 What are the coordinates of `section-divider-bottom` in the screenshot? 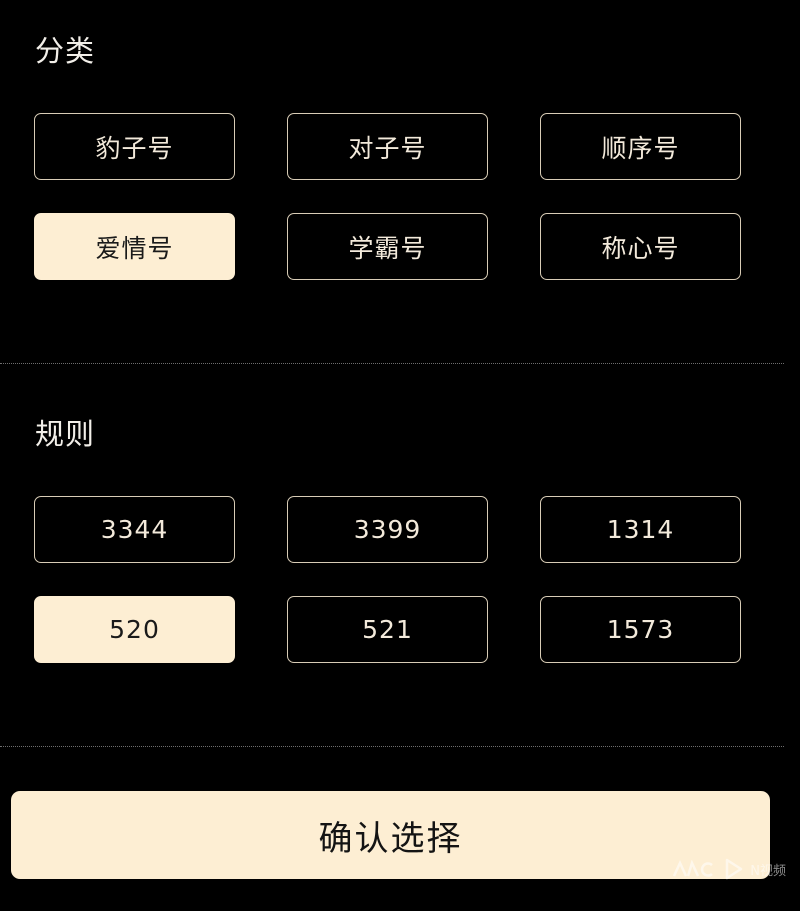 It's located at (392, 746).